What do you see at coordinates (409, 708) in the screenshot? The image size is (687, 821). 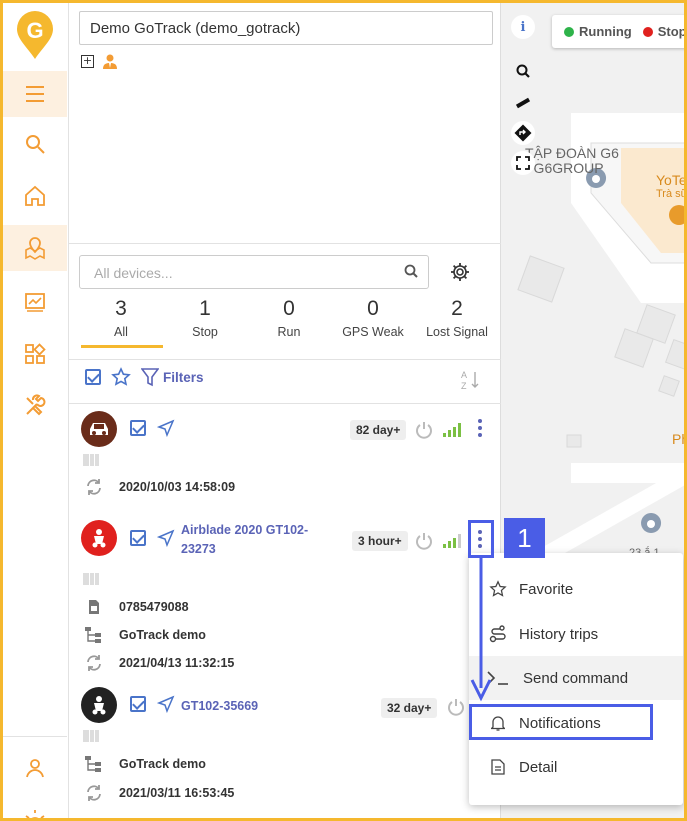 I see `offline-duration-badge: 32 day+` at bounding box center [409, 708].